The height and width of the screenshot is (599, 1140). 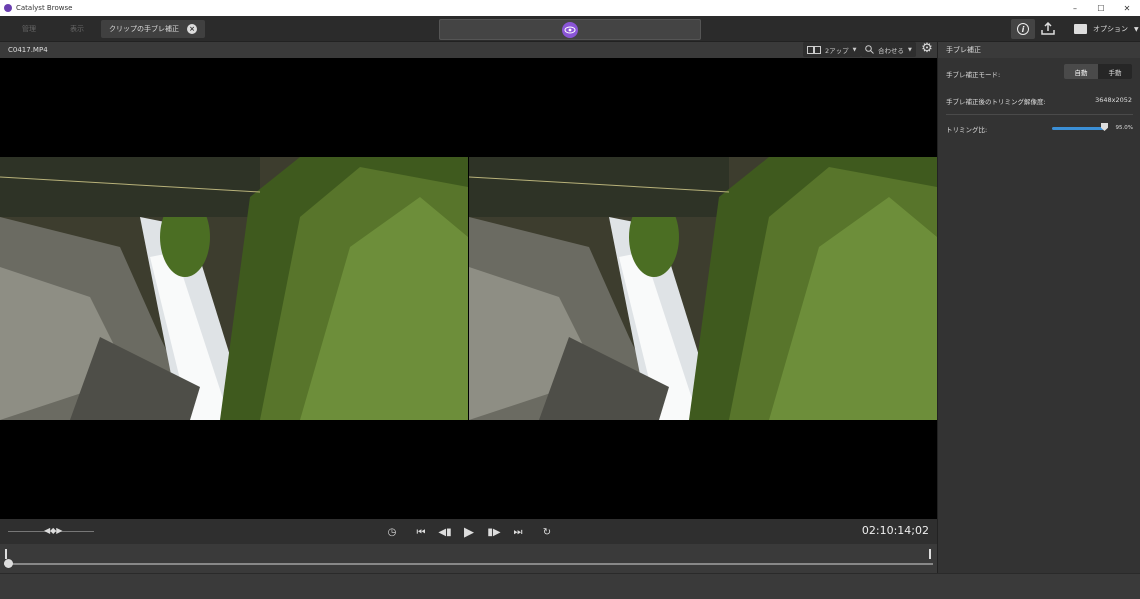 What do you see at coordinates (1081, 71) in the screenshot?
I see `mode-auto-button: 自動` at bounding box center [1081, 71].